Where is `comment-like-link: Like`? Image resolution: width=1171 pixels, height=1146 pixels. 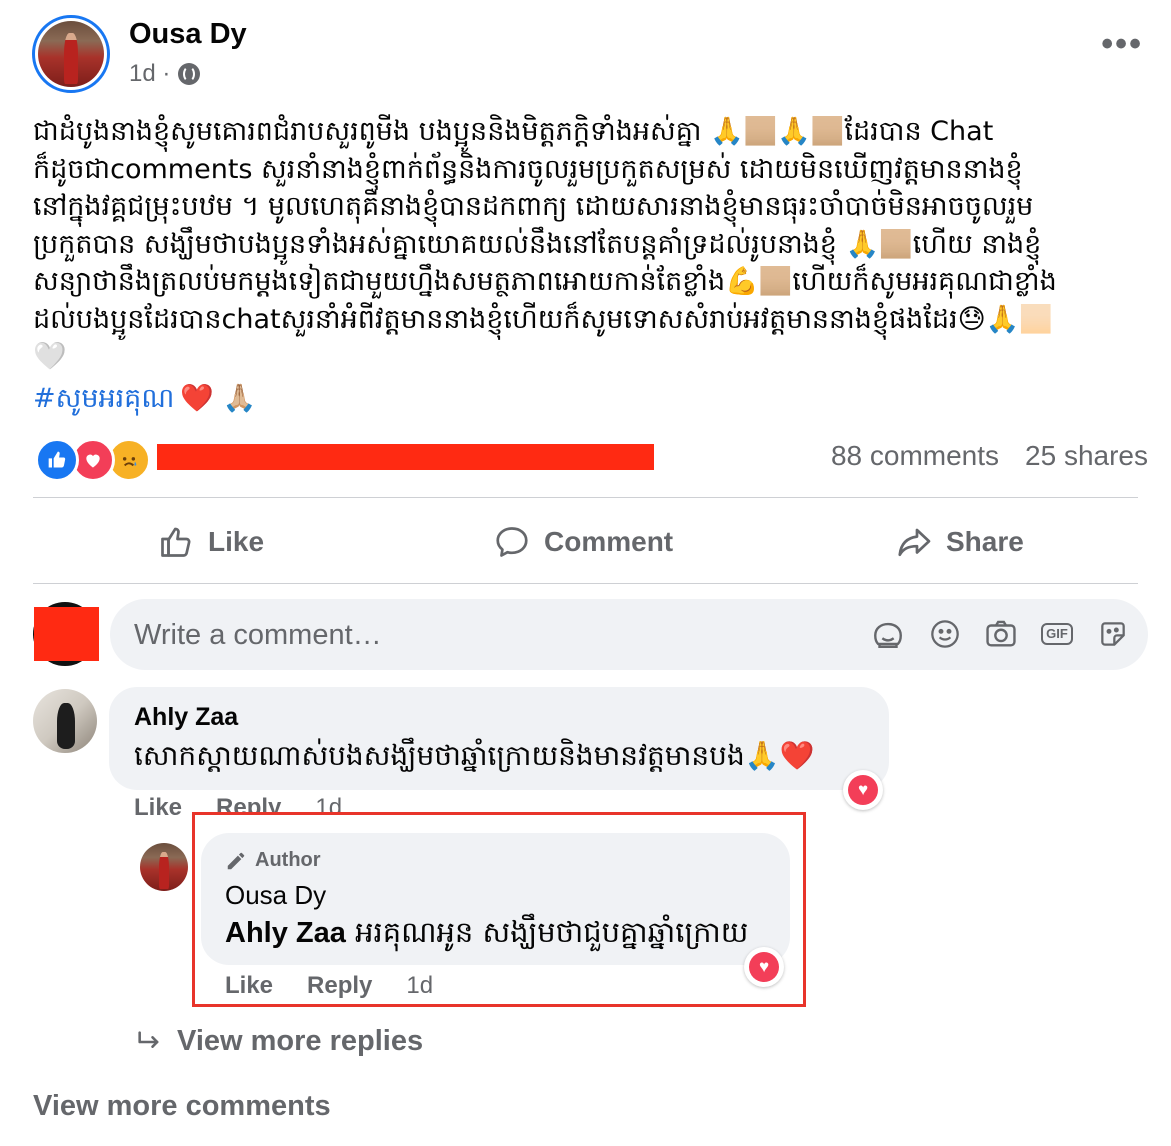
comment-like-link: Like is located at coordinates (158, 808).